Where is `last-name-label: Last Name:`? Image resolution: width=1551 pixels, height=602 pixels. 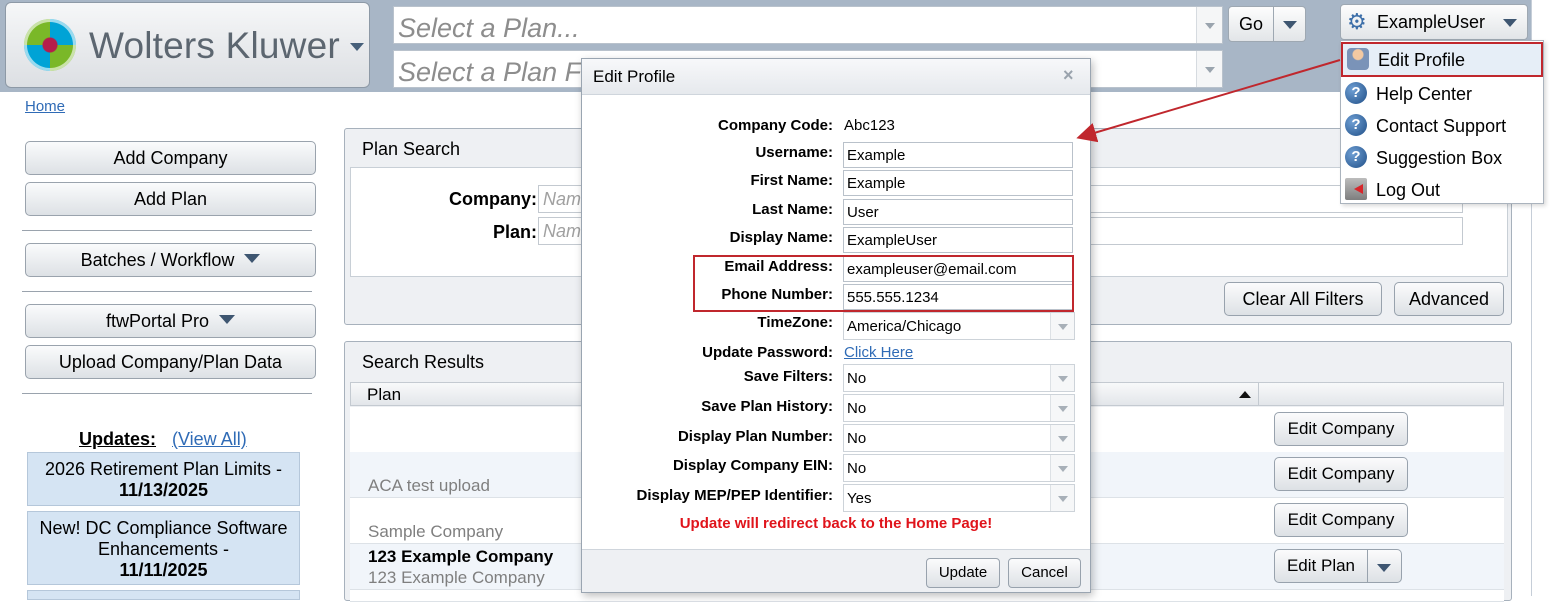
last-name-label: Last Name: is located at coordinates (792, 209).